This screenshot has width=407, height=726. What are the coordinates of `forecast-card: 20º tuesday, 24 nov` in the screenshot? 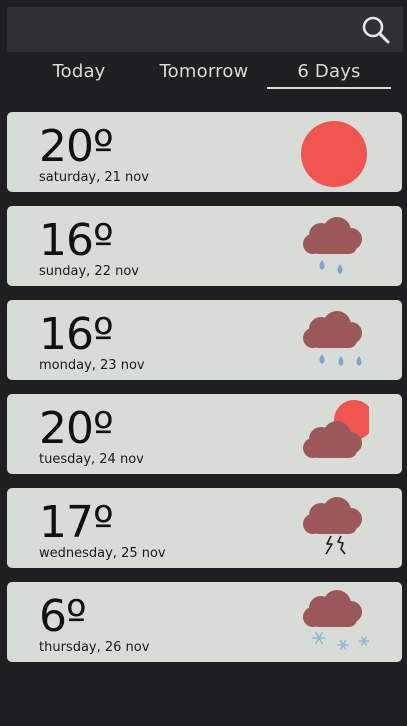 It's located at (204, 434).